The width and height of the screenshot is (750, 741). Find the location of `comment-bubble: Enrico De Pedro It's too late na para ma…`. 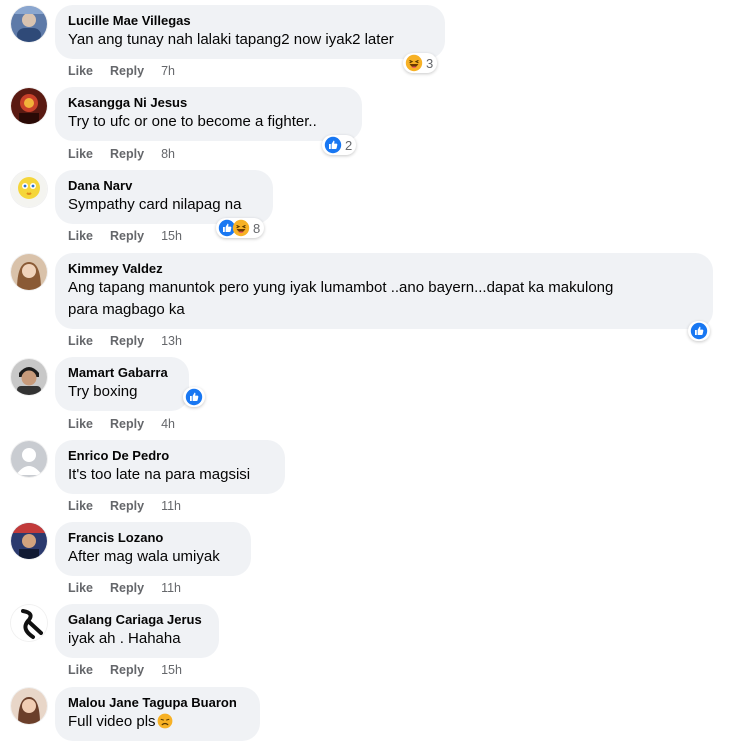

comment-bubble: Enrico De Pedro It's too late na para ma… is located at coordinates (170, 467).